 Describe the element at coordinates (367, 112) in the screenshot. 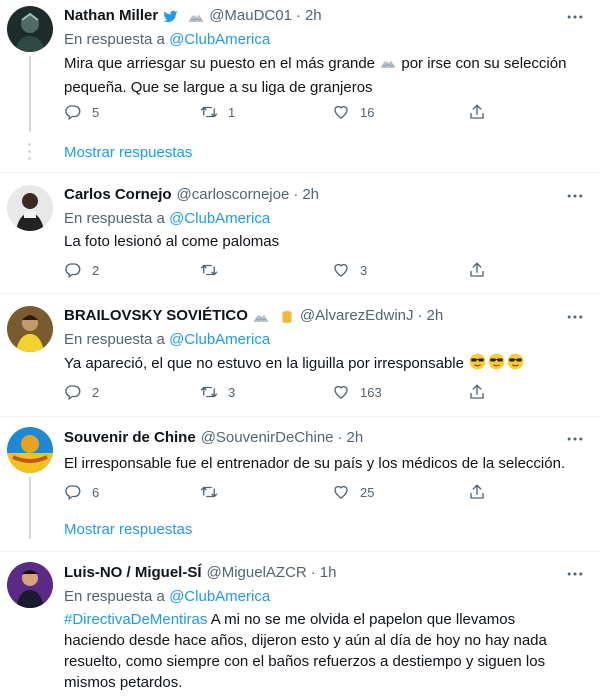

I see `like-count: 16` at that location.